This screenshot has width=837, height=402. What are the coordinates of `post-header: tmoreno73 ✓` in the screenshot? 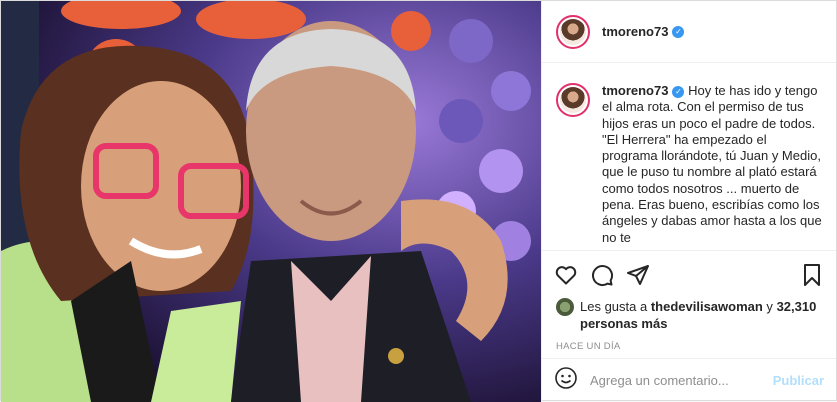 It's located at (689, 32).